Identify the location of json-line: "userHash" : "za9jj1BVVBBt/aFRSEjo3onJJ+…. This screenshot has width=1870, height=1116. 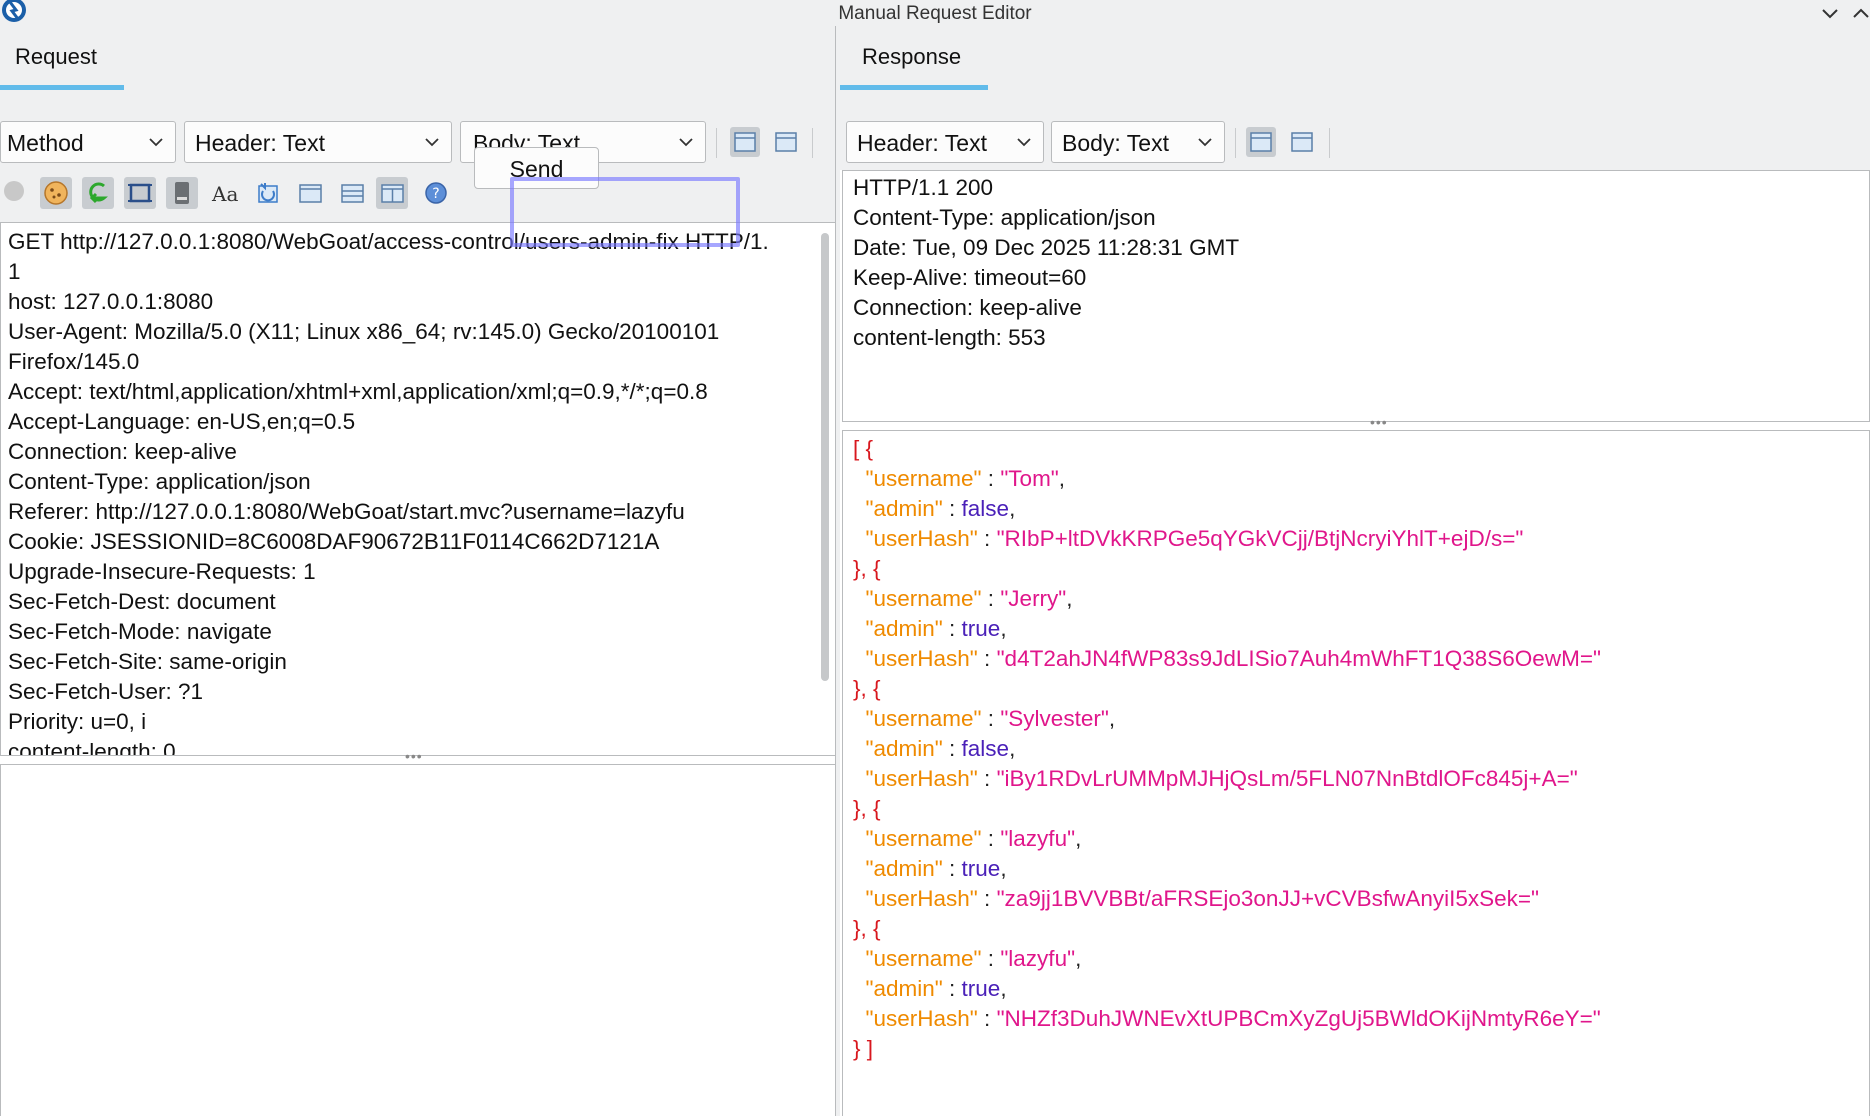
(1361, 899).